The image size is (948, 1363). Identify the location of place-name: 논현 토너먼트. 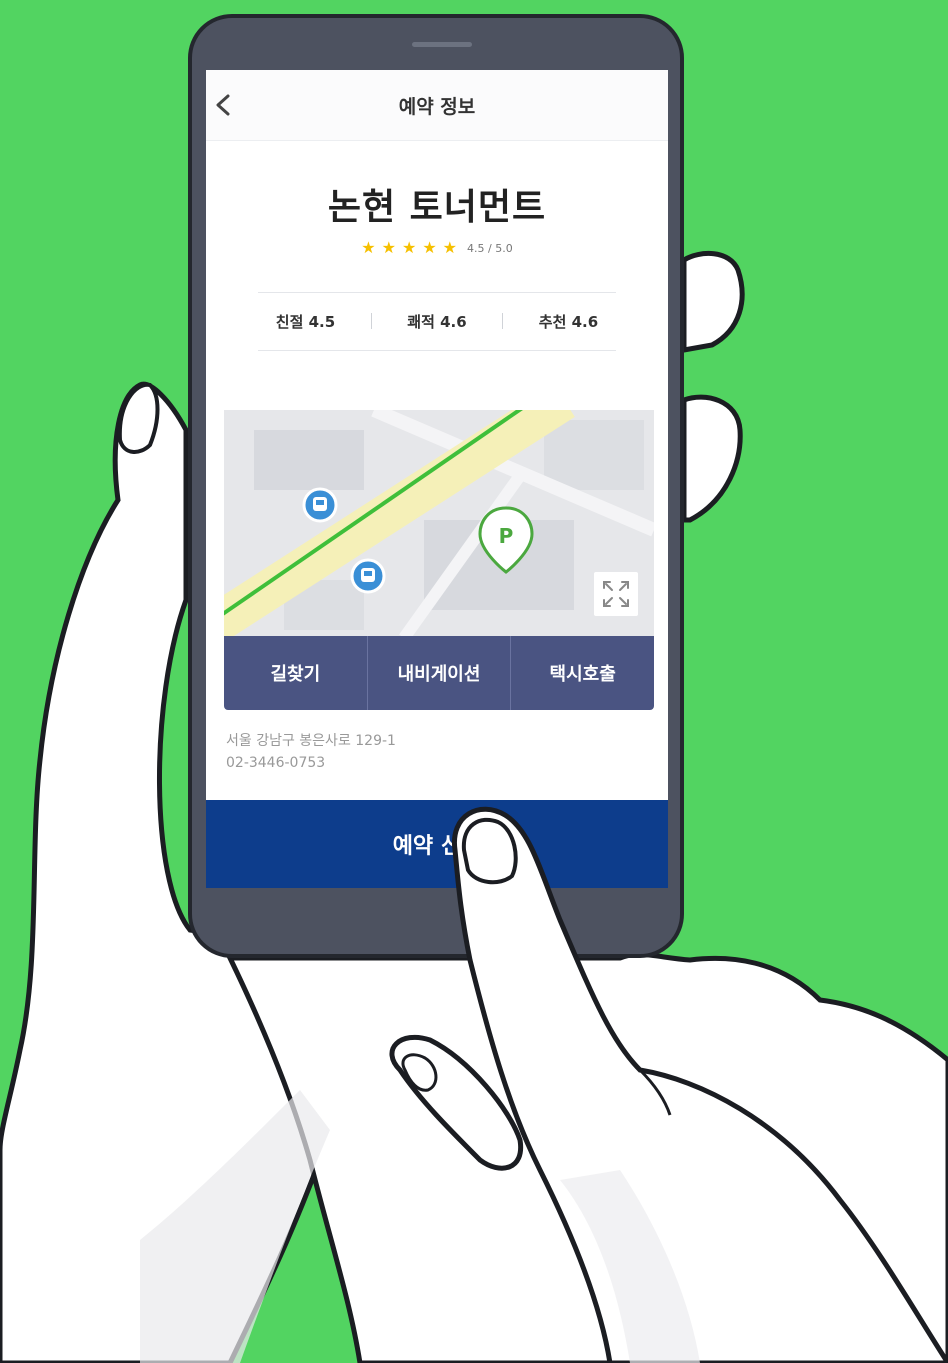
(437, 207).